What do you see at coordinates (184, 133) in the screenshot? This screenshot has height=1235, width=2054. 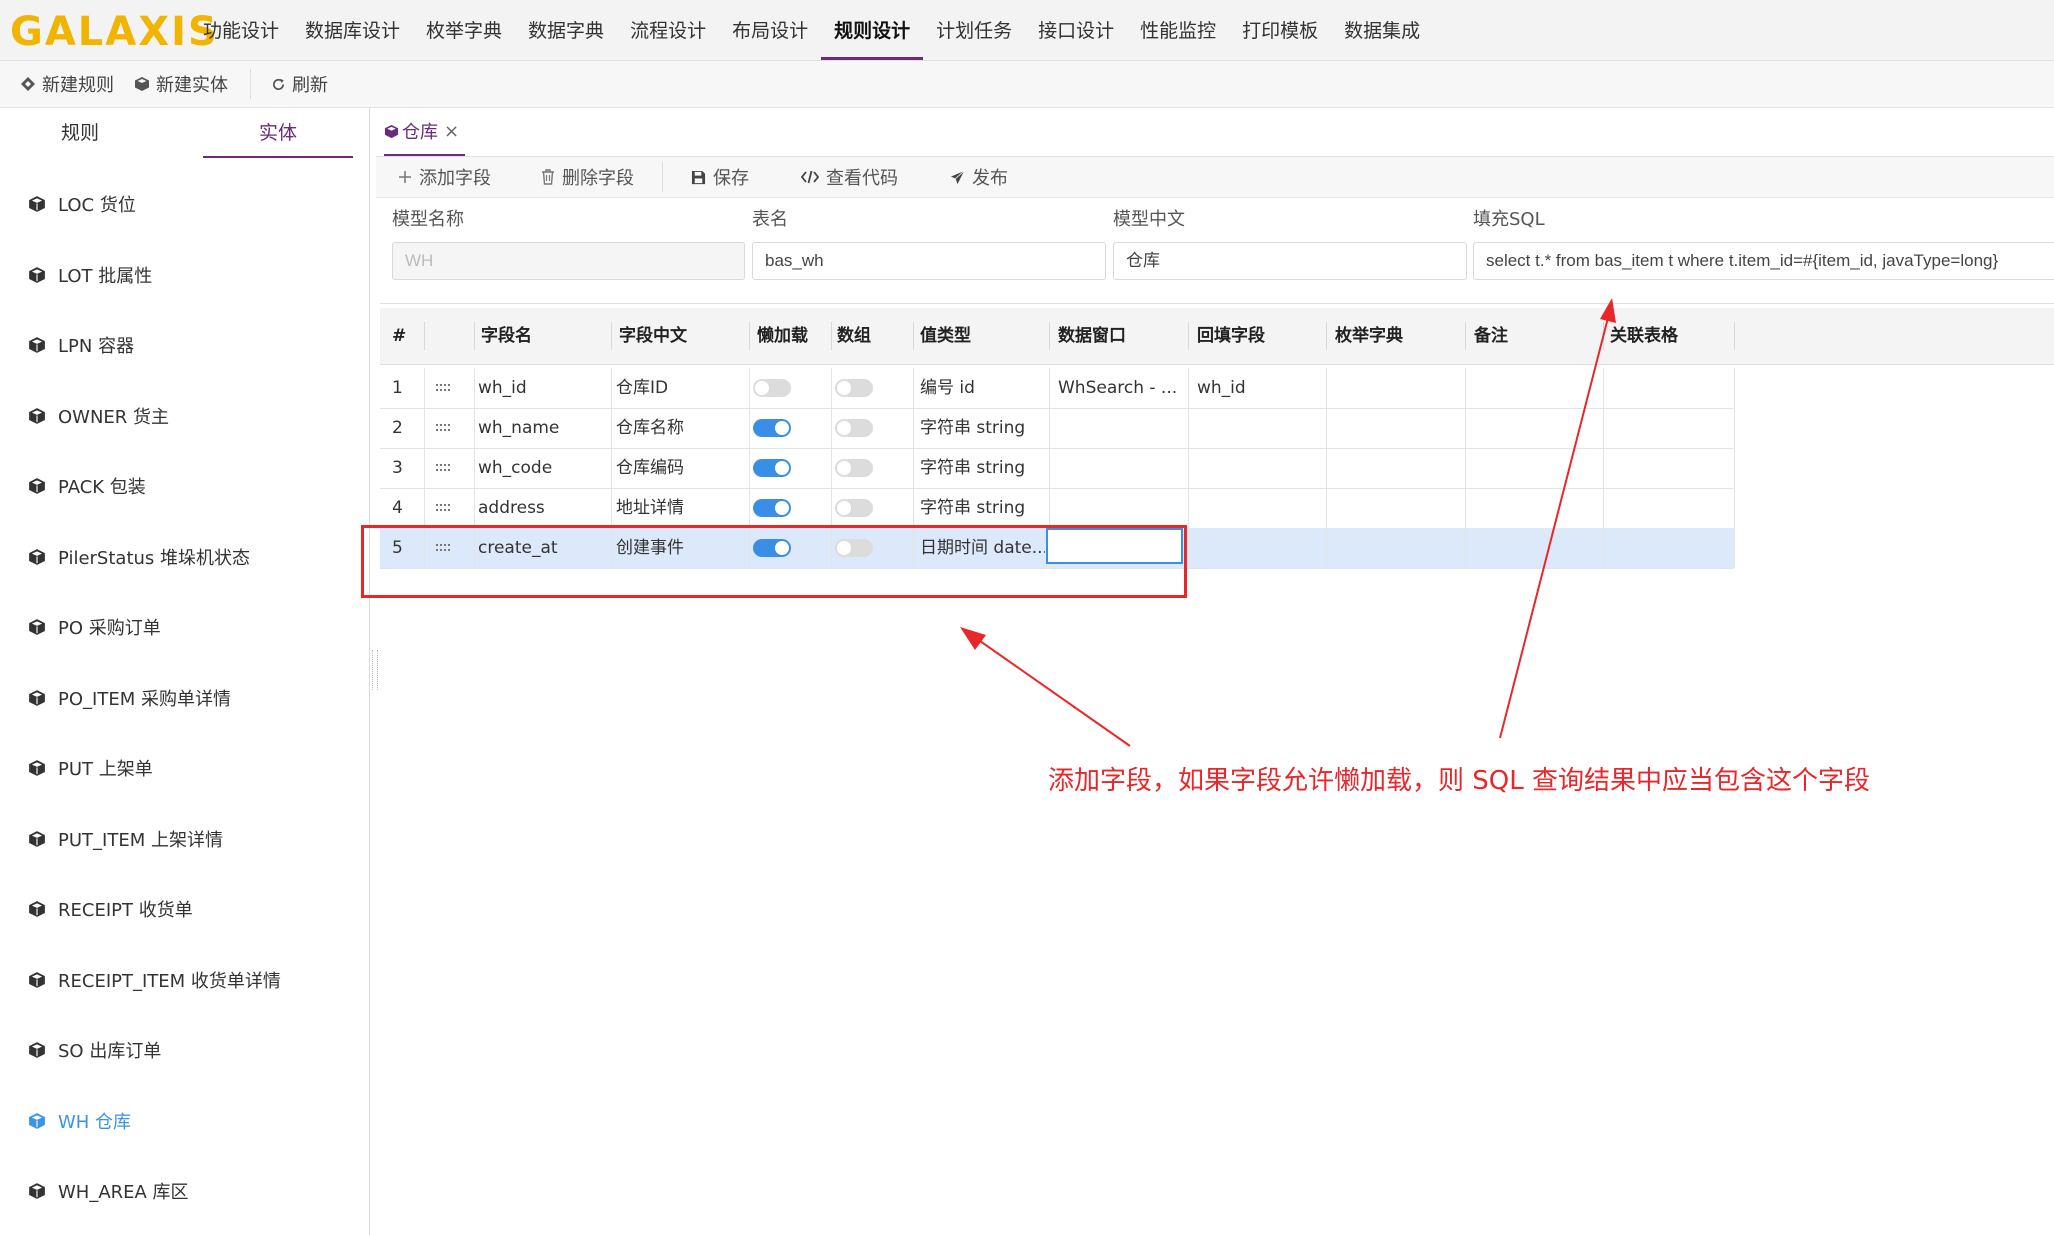 I see `sidebar-tabs: 规则 实体` at bounding box center [184, 133].